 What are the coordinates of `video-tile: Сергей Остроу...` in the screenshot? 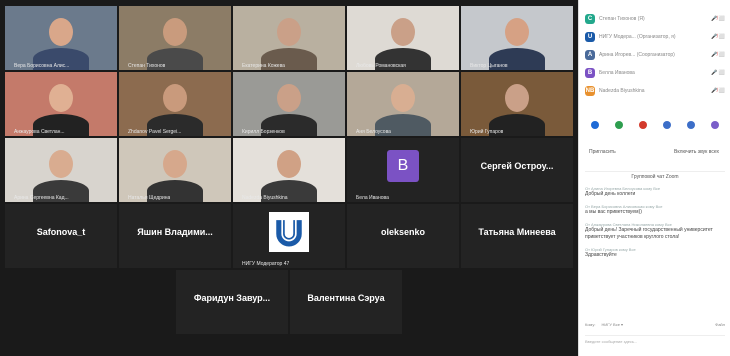 It's located at (517, 170).